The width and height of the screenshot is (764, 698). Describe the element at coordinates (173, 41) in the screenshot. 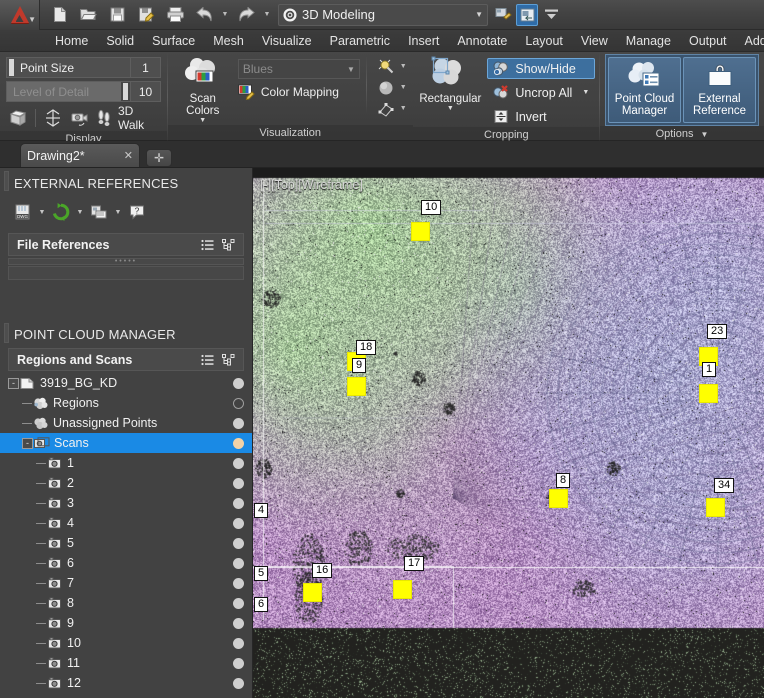

I see `ribbon-tab-surface: Surface` at that location.